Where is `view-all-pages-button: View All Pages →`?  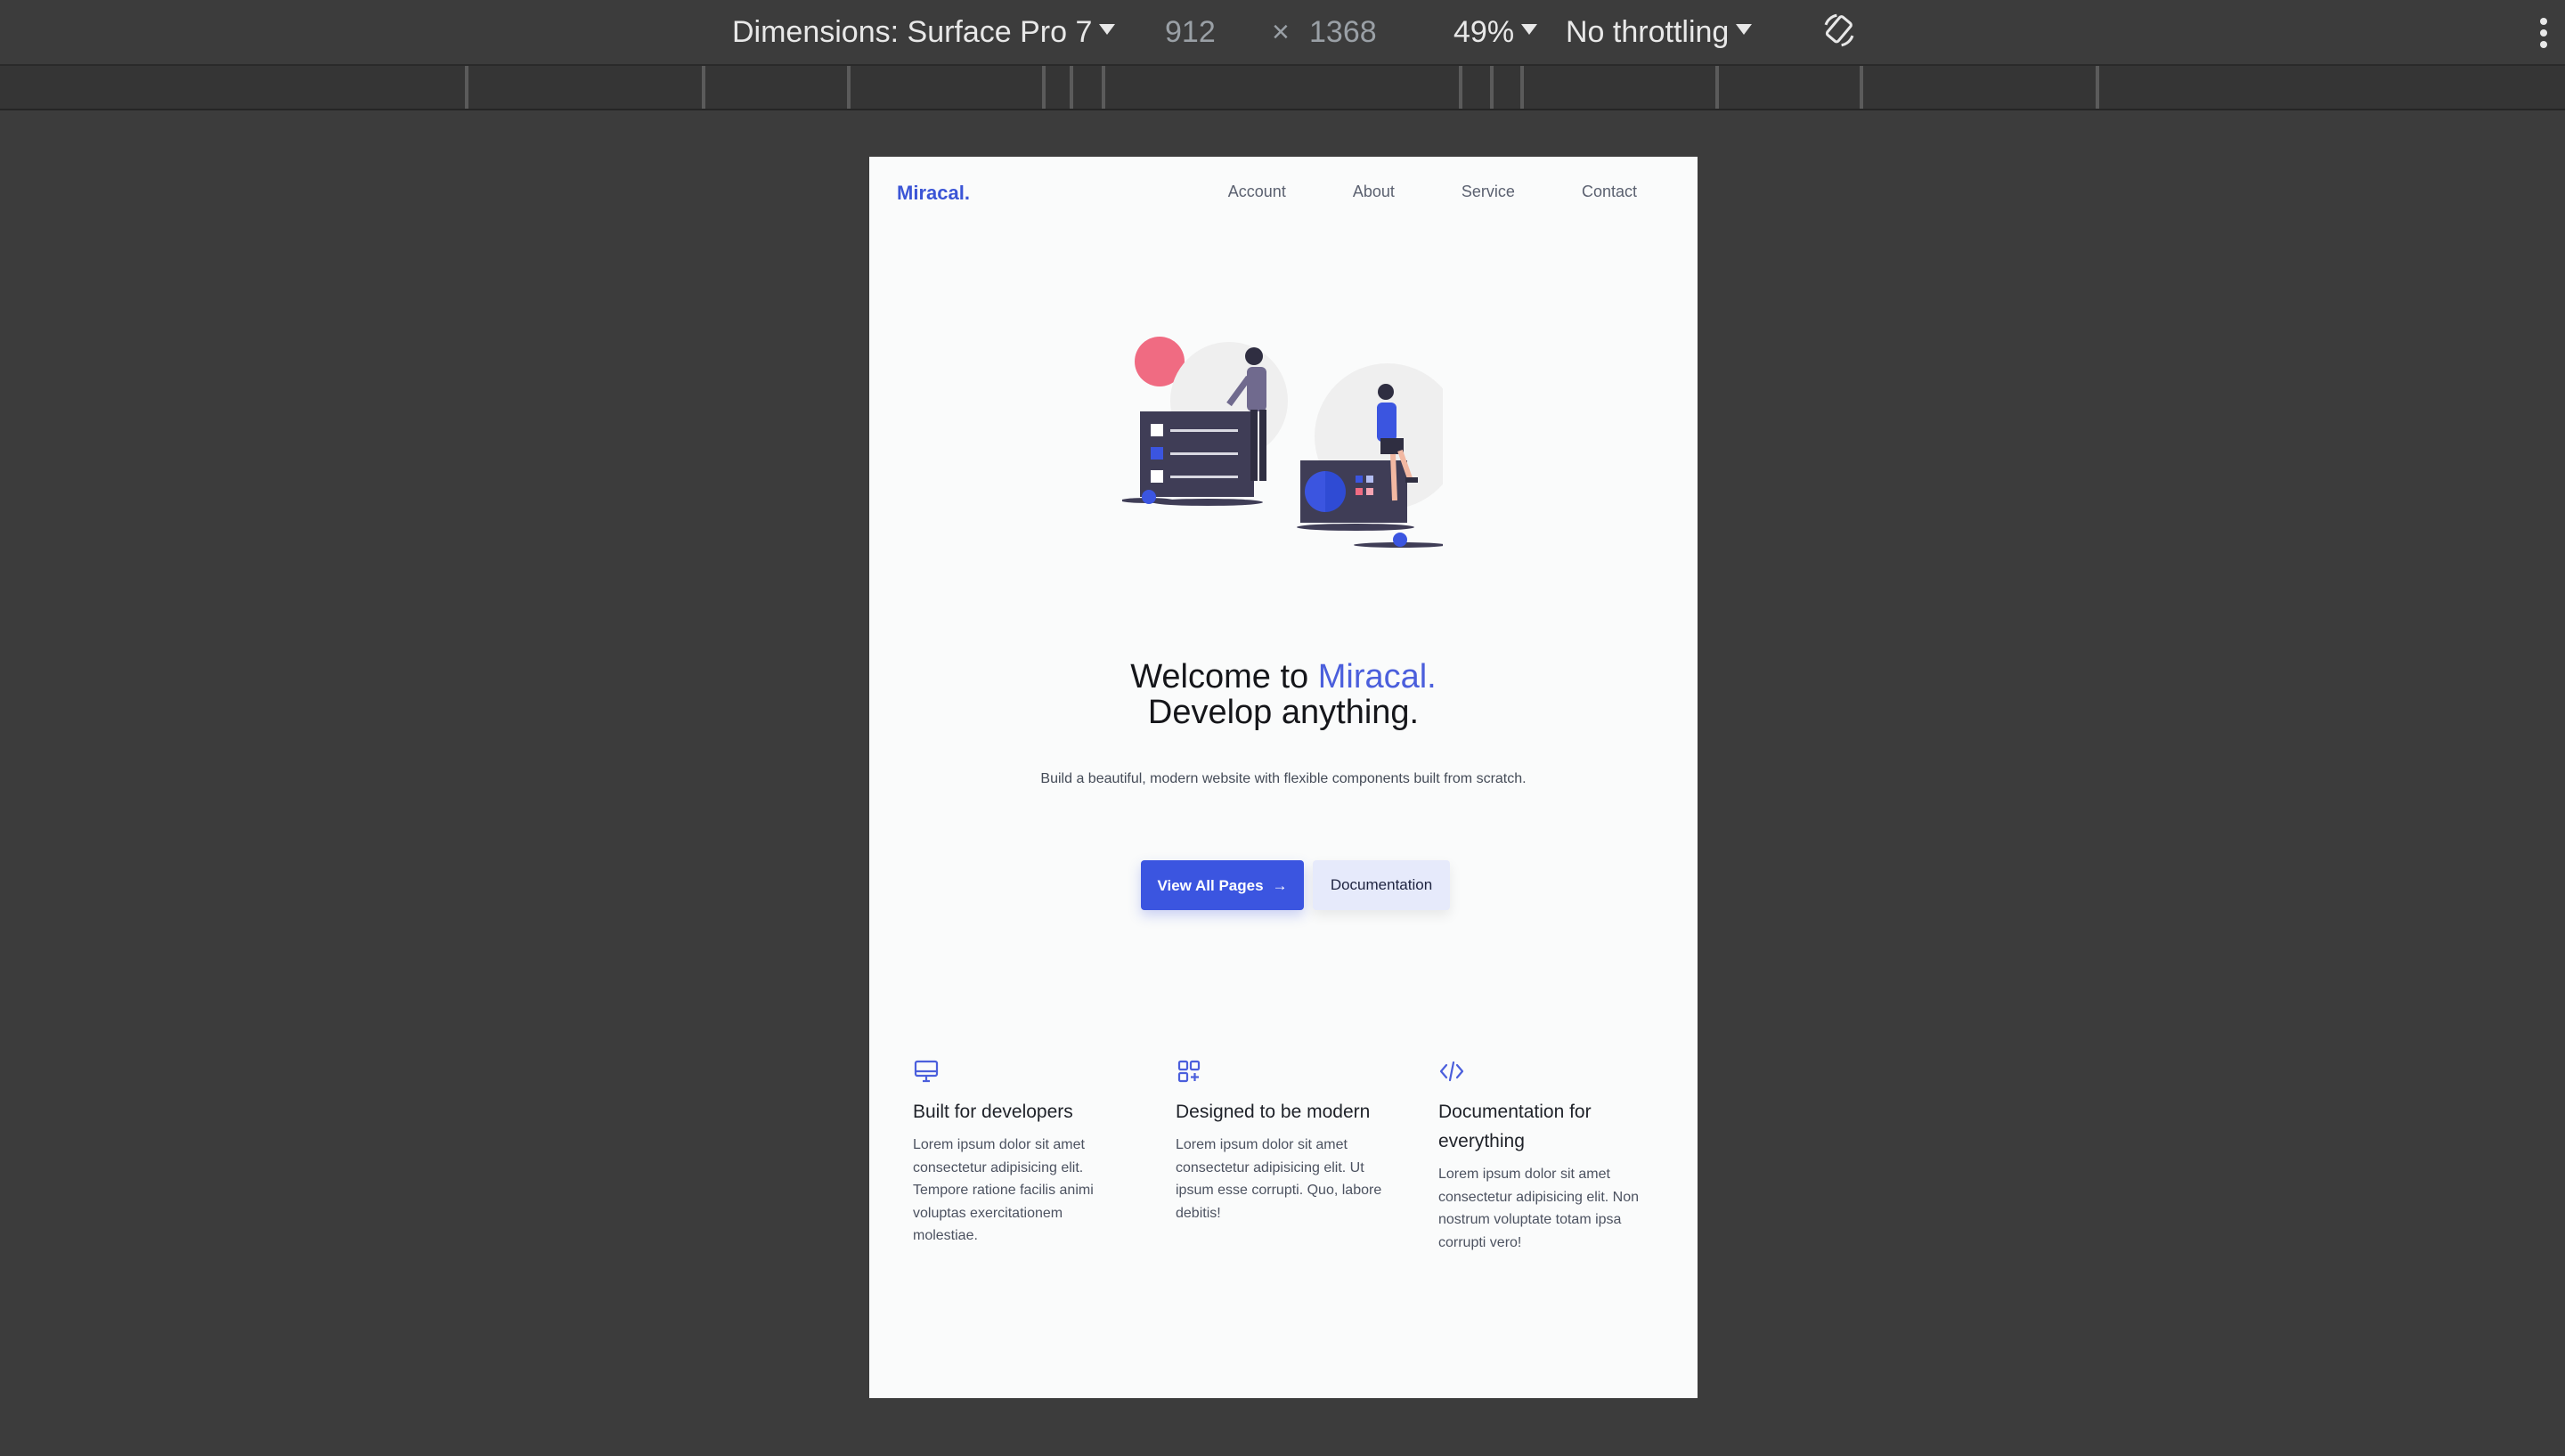
view-all-pages-button: View All Pages → is located at coordinates (1222, 885).